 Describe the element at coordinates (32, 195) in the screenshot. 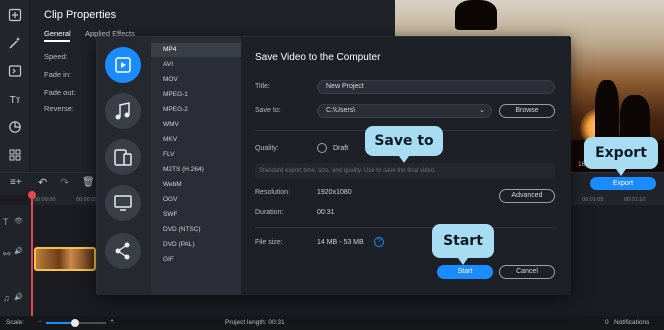

I see `playhead-handle` at that location.